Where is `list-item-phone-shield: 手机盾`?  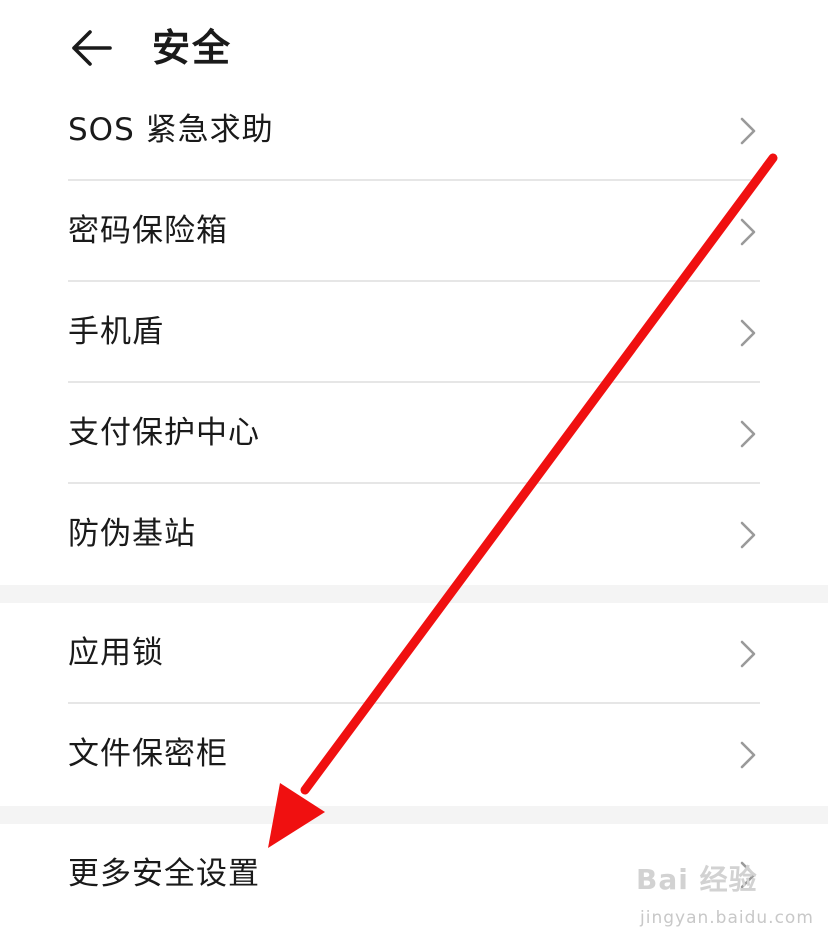
list-item-phone-shield: 手机盾 is located at coordinates (414, 332).